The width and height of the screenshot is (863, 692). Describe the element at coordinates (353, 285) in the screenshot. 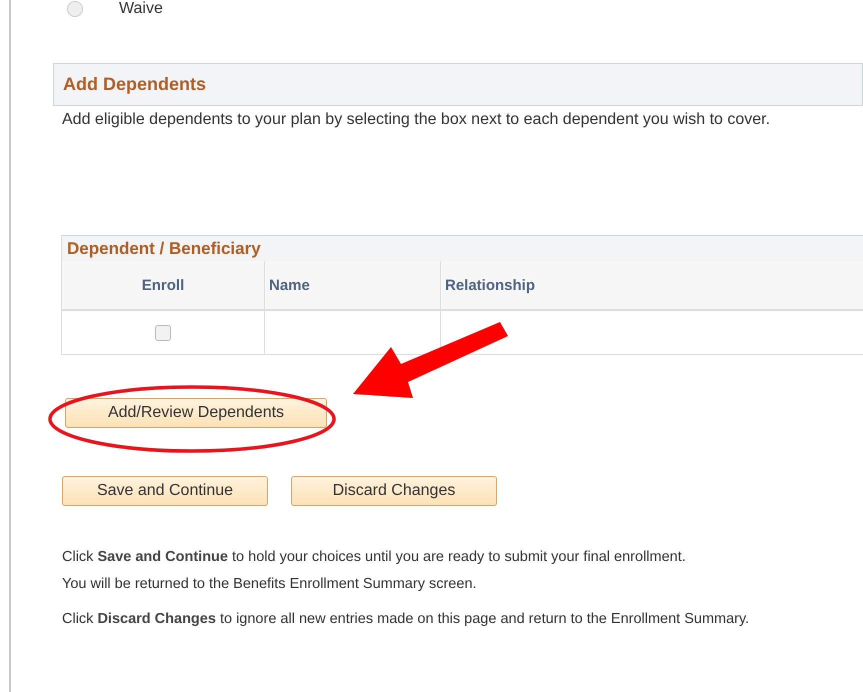

I see `column-header: Name` at that location.